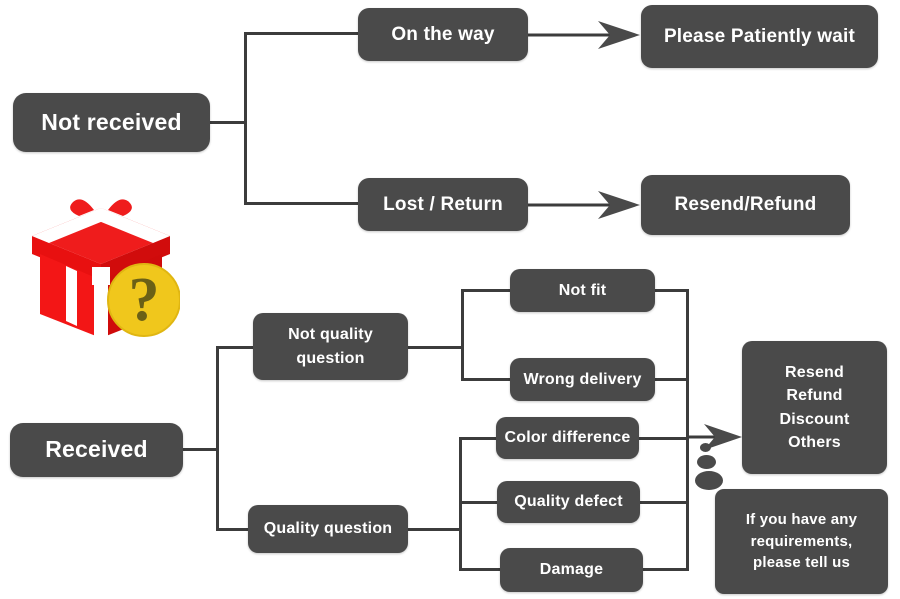 The width and height of the screenshot is (900, 599). I want to click on connector-damage-out, so click(665, 569).